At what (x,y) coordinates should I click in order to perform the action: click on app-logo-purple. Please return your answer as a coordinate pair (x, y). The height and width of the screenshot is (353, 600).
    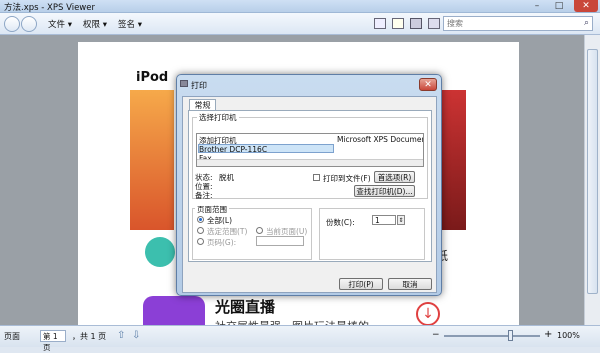
    Looking at the image, I should click on (174, 310).